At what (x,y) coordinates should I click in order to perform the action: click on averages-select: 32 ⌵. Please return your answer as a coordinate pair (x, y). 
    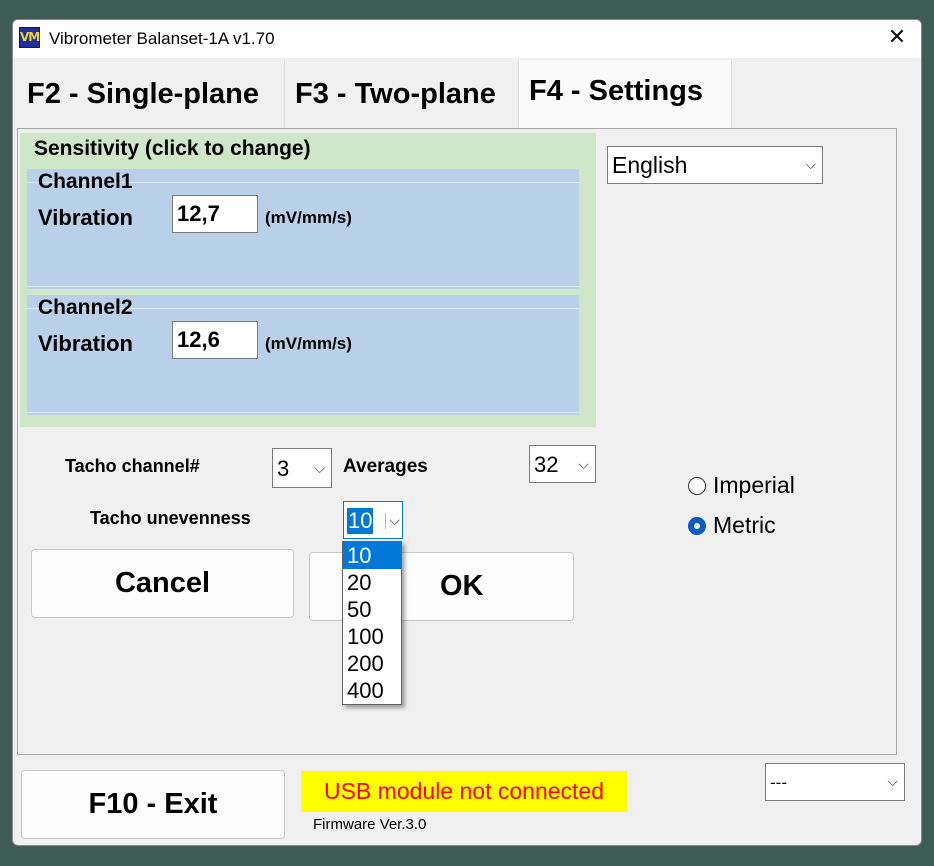
    Looking at the image, I should click on (562, 464).